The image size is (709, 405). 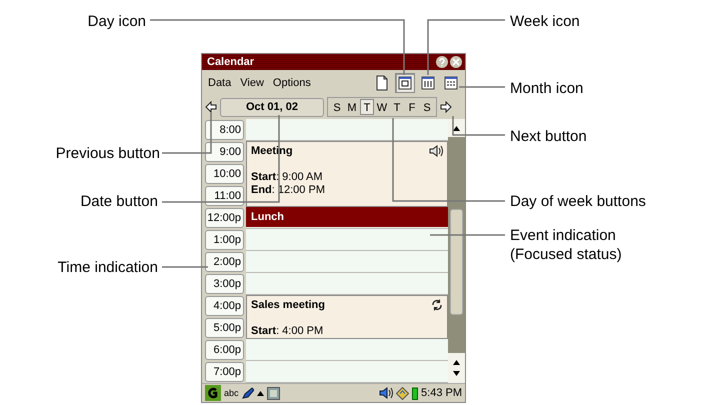 I want to click on event-block: Meeting Start: 9:00 AM End: 12:00 PM, so click(x=347, y=174).